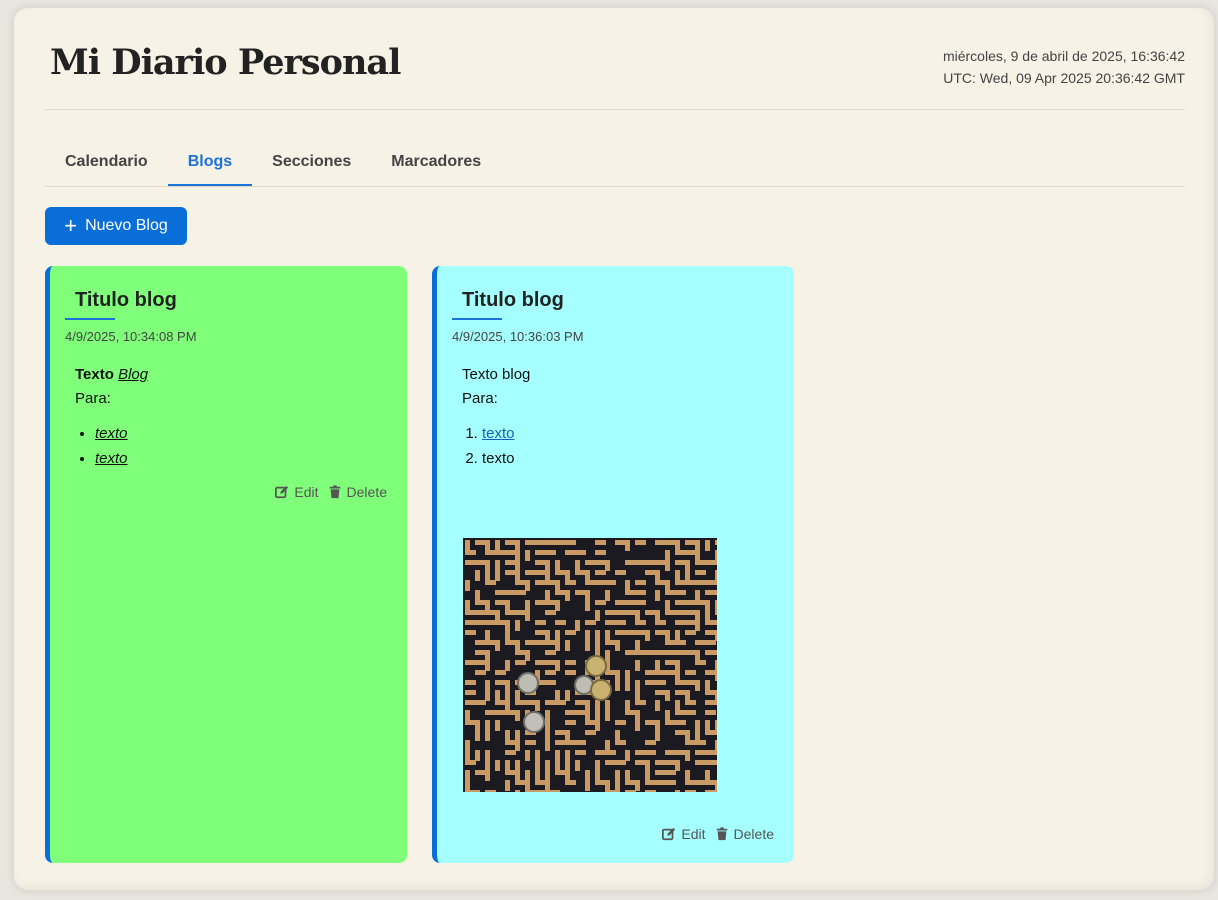 The width and height of the screenshot is (1218, 900). Describe the element at coordinates (436, 166) in the screenshot. I see `tab-marcadores: Marcadores` at that location.